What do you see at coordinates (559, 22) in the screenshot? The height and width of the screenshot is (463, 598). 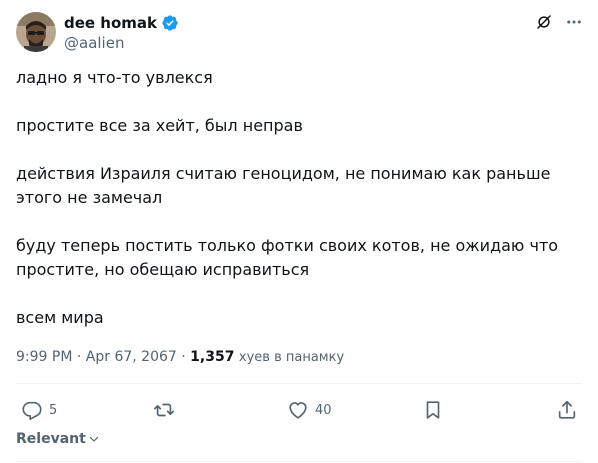 I see `tweet-top-actions` at bounding box center [559, 22].